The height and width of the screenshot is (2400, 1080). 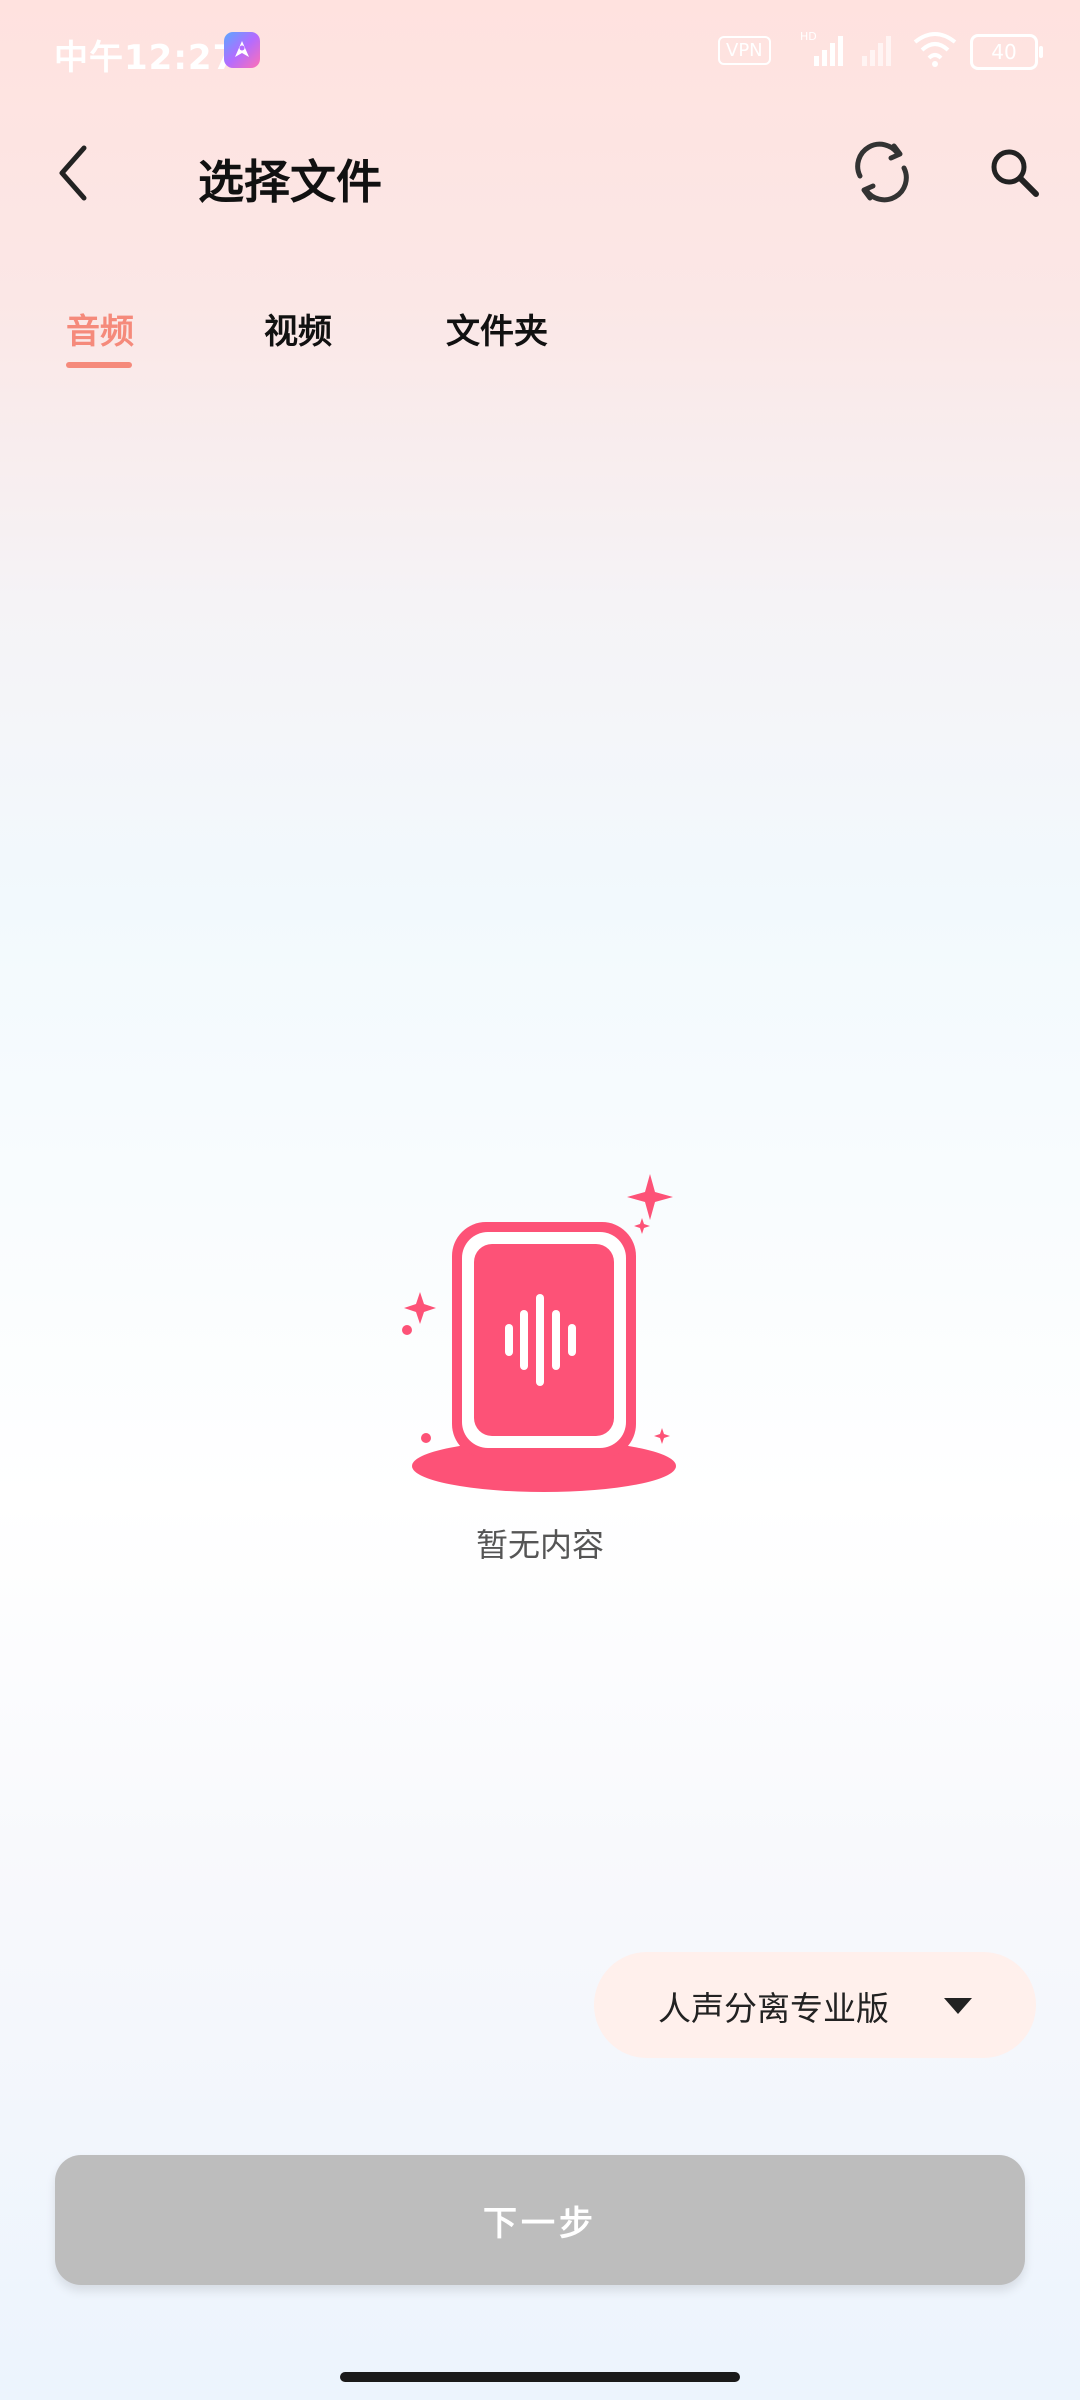 What do you see at coordinates (1006, 52) in the screenshot?
I see `battery-icon: 40` at bounding box center [1006, 52].